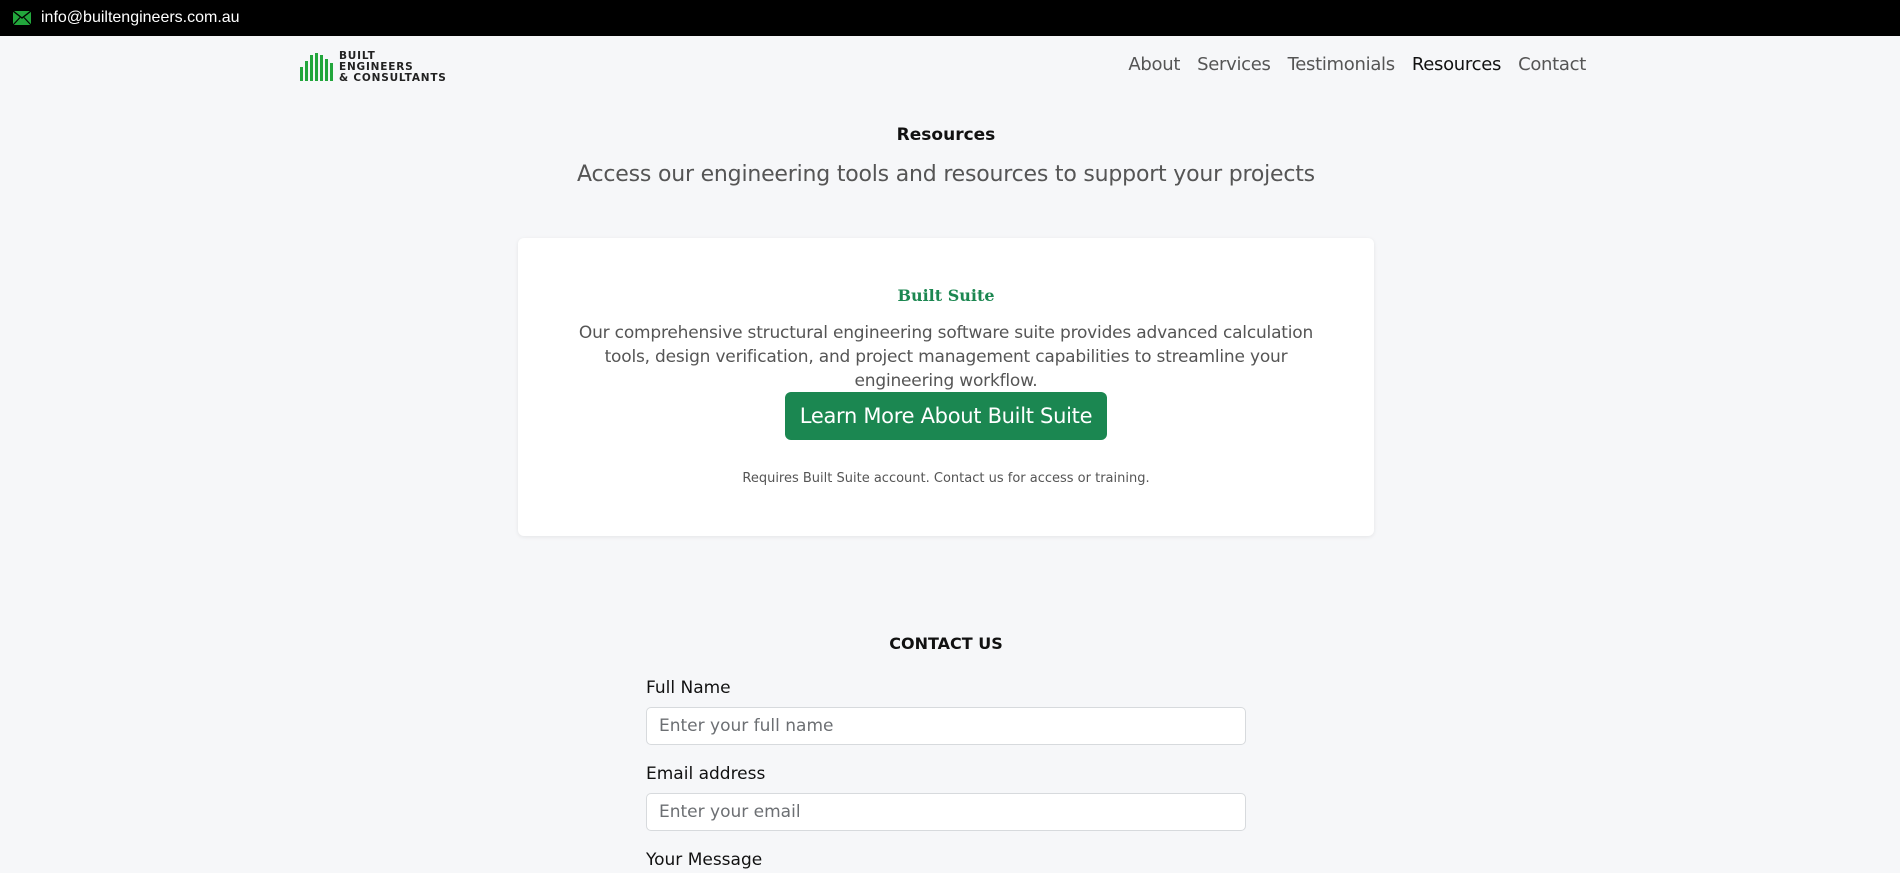 Image resolution: width=1900 pixels, height=873 pixels. I want to click on message-label: Your Message, so click(704, 860).